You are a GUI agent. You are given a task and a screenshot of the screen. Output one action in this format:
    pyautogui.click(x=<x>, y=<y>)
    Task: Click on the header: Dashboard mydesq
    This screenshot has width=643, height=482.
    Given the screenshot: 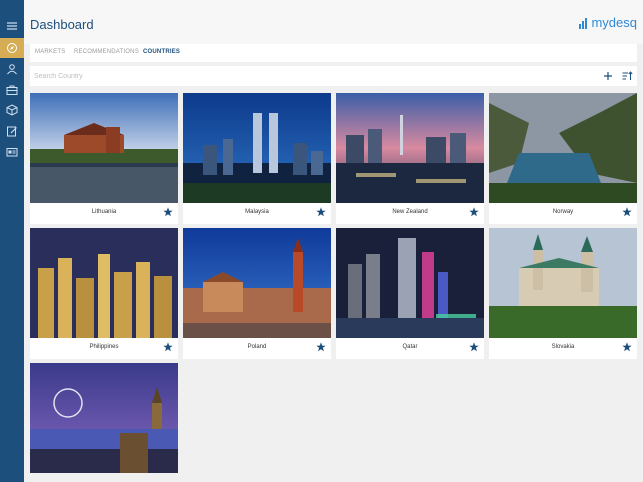 What is the action you would take?
    pyautogui.click(x=333, y=22)
    